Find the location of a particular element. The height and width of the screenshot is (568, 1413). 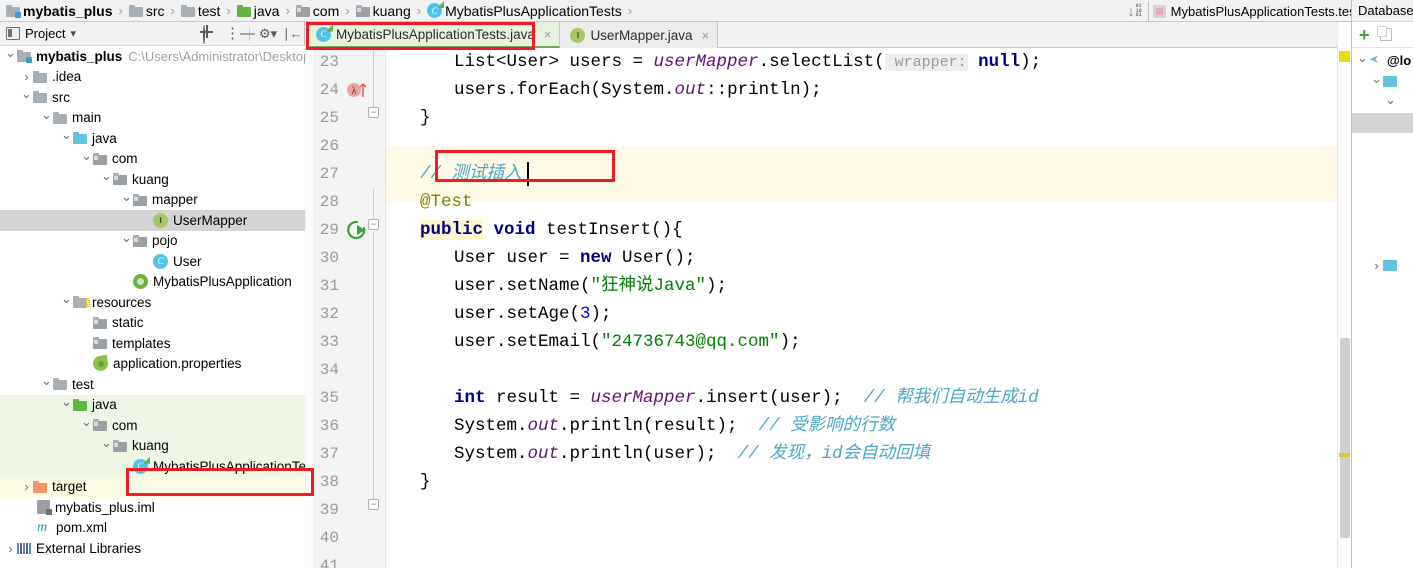

tree-row: src is located at coordinates (152, 97).